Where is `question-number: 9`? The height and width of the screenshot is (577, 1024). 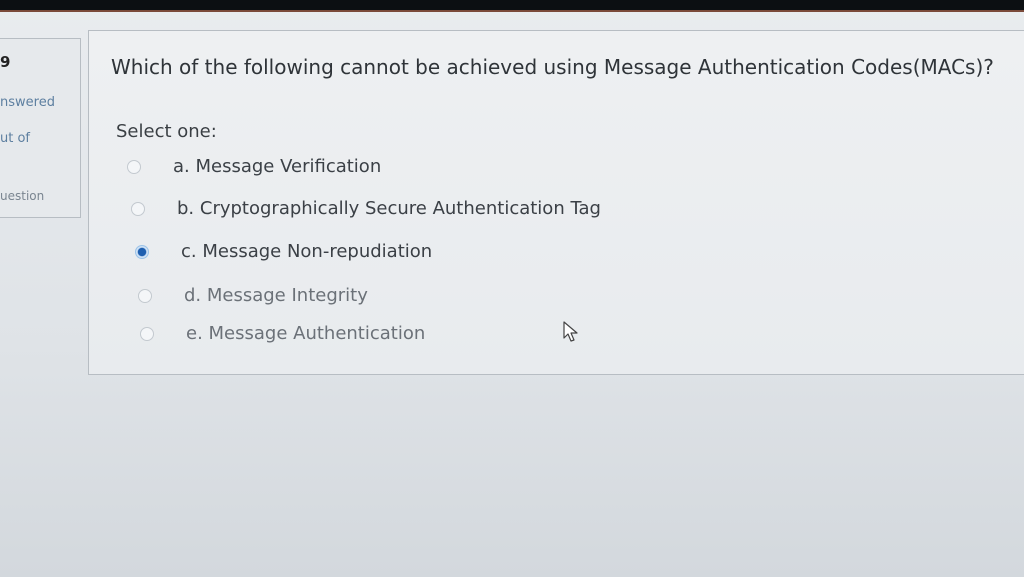 question-number: 9 is located at coordinates (5, 62).